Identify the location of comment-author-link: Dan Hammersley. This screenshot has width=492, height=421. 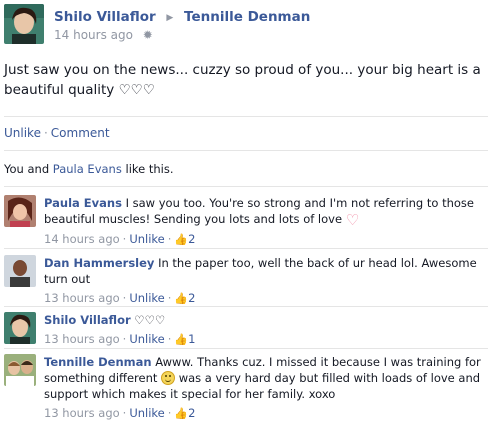
(99, 263).